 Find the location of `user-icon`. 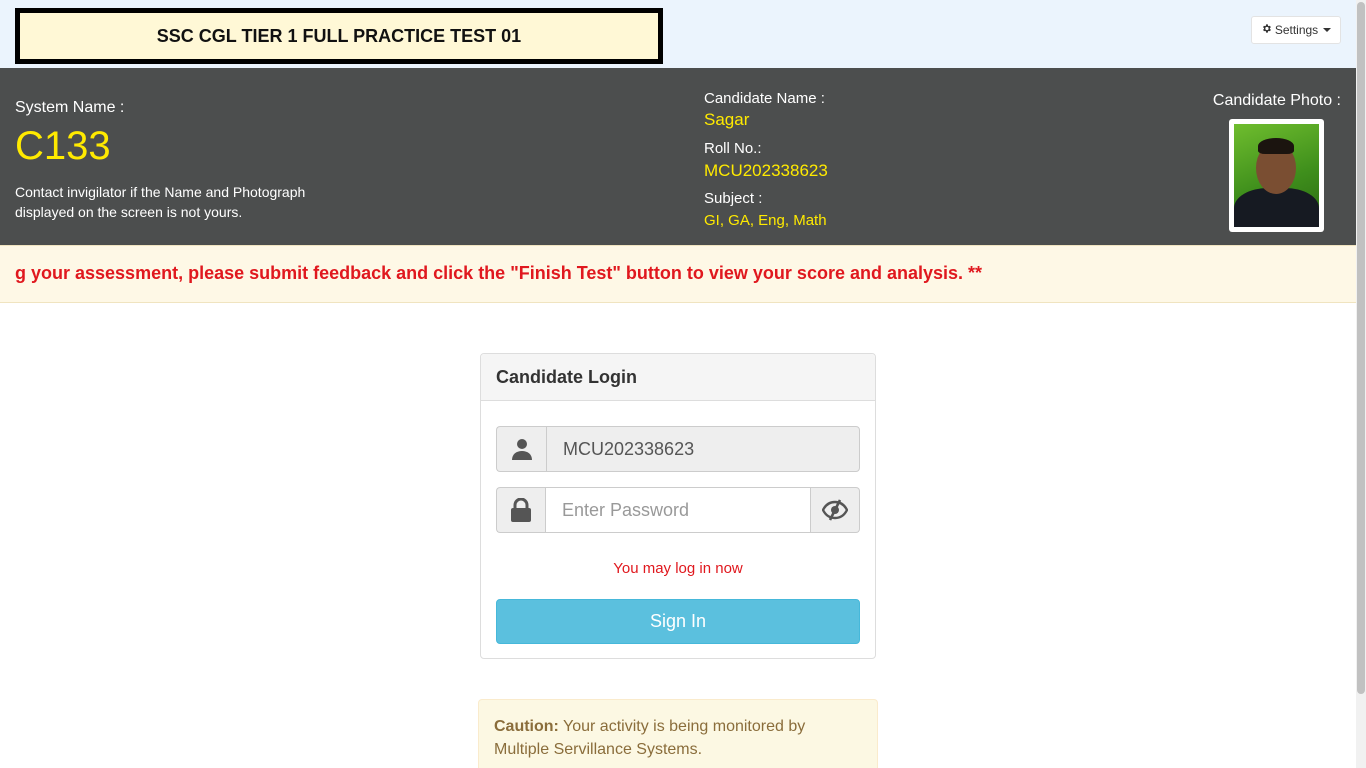

user-icon is located at coordinates (521, 449).